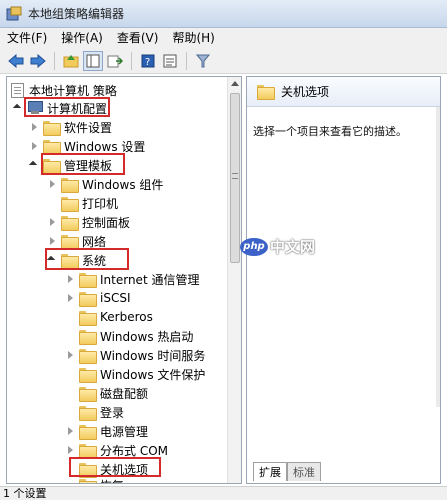  I want to click on detail-title: 关机选项, so click(305, 92).